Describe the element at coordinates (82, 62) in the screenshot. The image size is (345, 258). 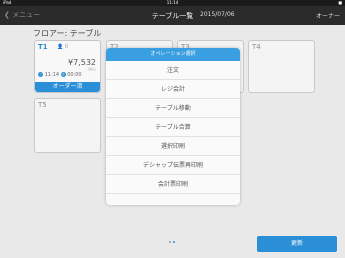
I see `table-amount: ¥7,532` at that location.